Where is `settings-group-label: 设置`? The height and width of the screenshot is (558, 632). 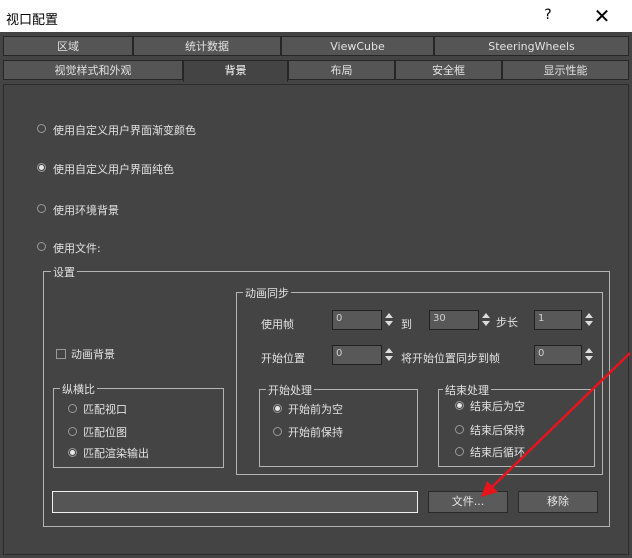 settings-group-label: 设置 is located at coordinates (64, 272).